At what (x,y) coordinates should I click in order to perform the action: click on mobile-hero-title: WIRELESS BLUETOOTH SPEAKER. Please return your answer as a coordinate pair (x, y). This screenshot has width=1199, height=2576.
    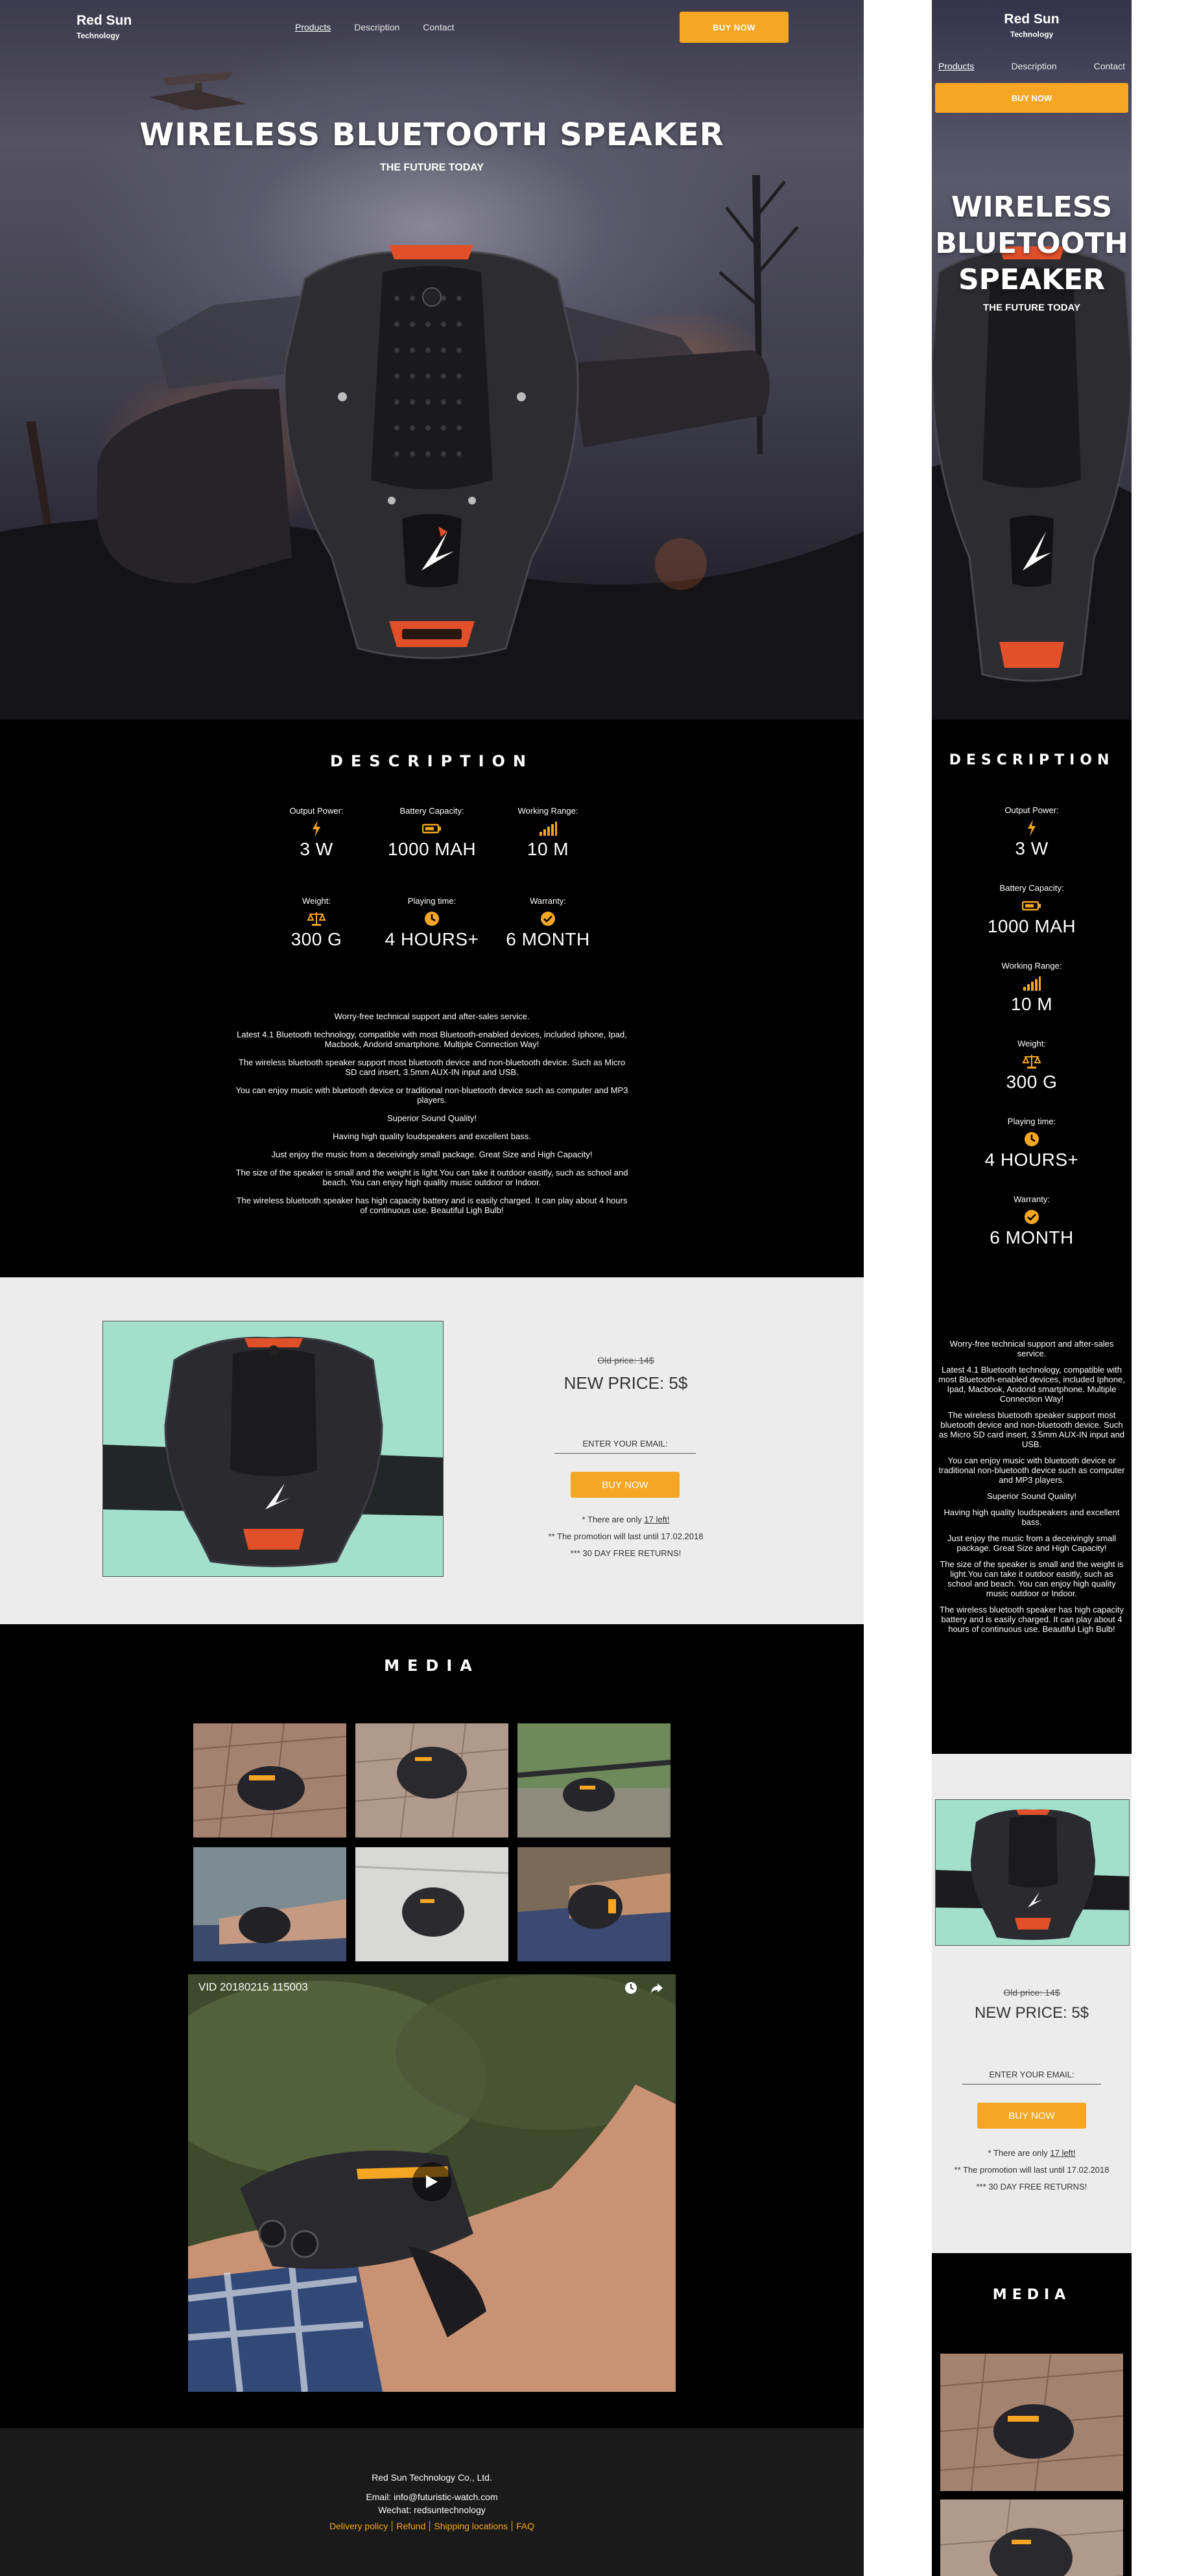
    Looking at the image, I should click on (1031, 244).